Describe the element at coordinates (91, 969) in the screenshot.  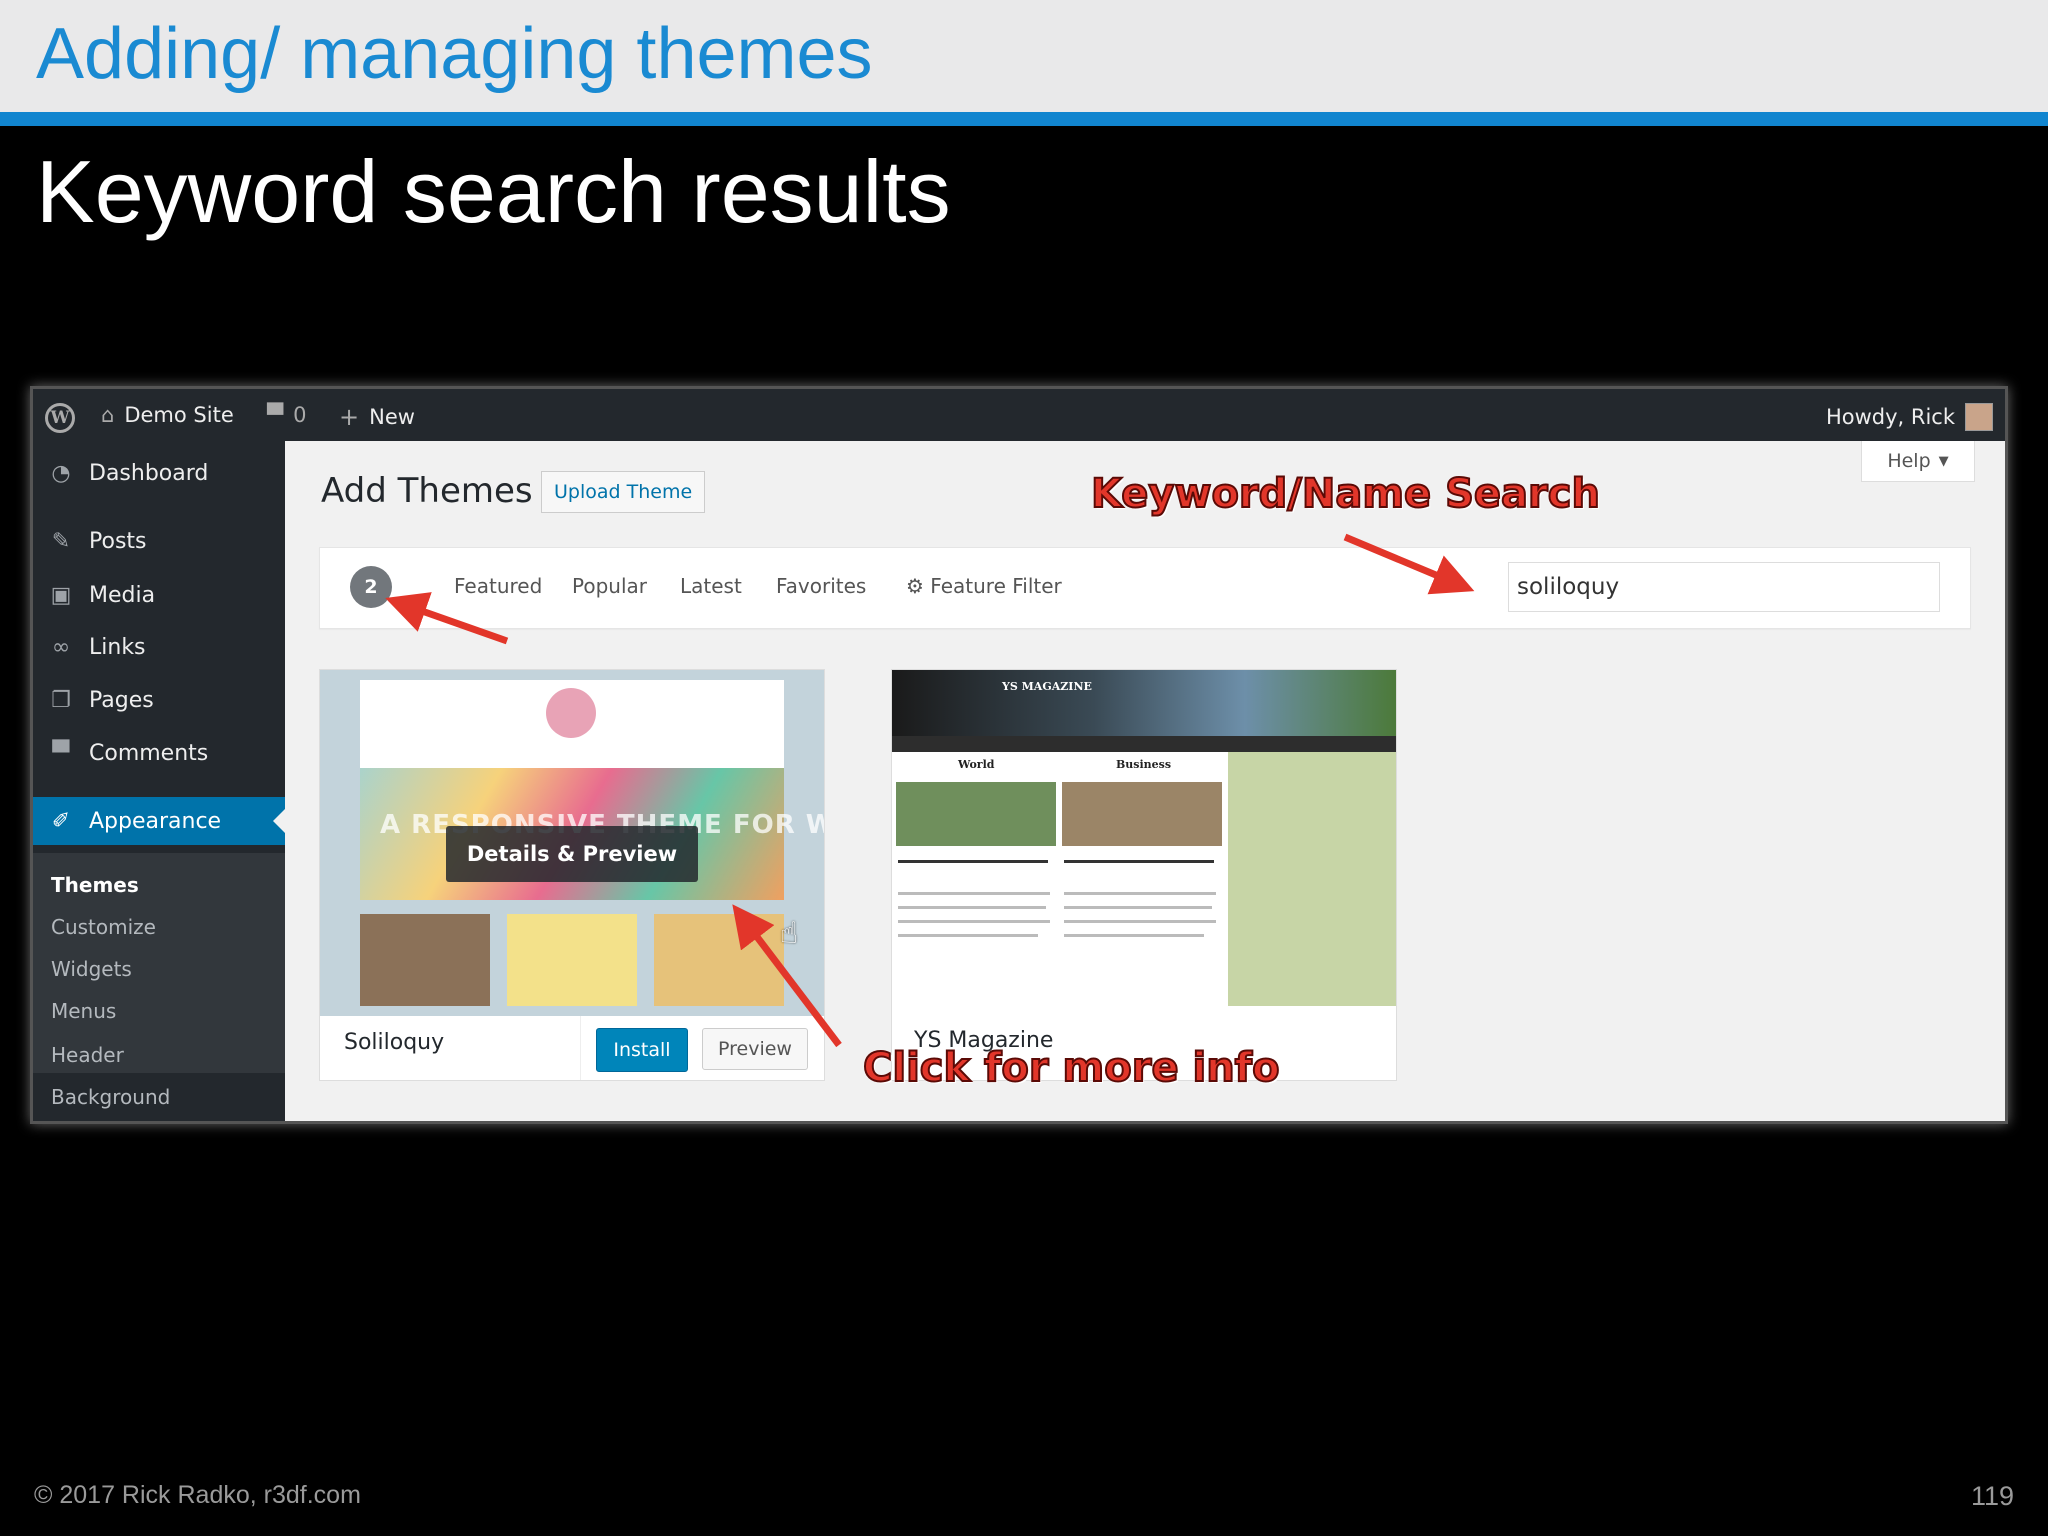
I see `submenu-widgets: Widgets` at that location.